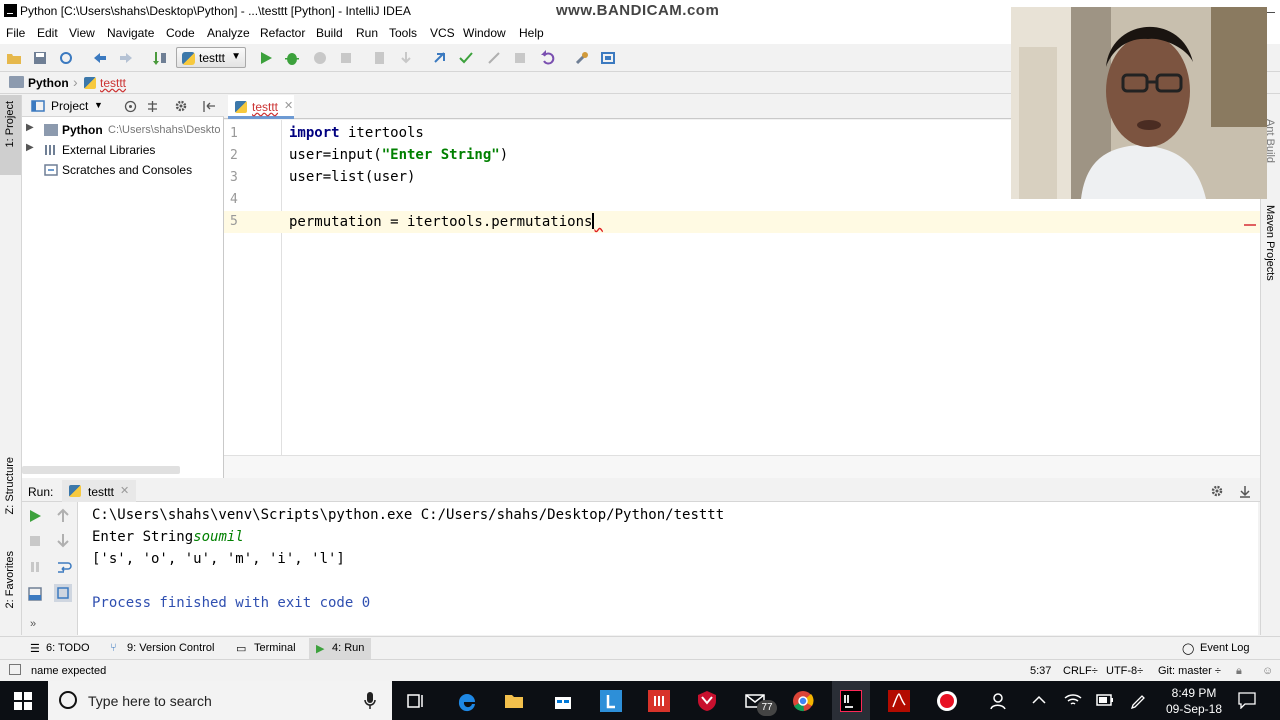  Describe the element at coordinates (1040, 671) in the screenshot. I see `status-caret-position: 5:37` at that location.